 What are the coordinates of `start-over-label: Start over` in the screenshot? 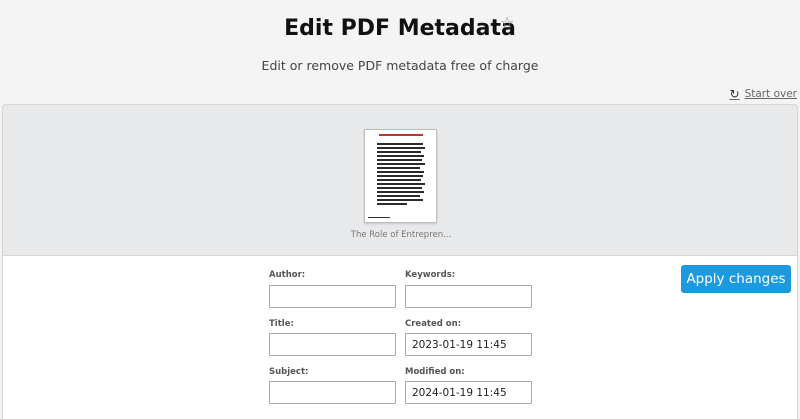 It's located at (770, 94).